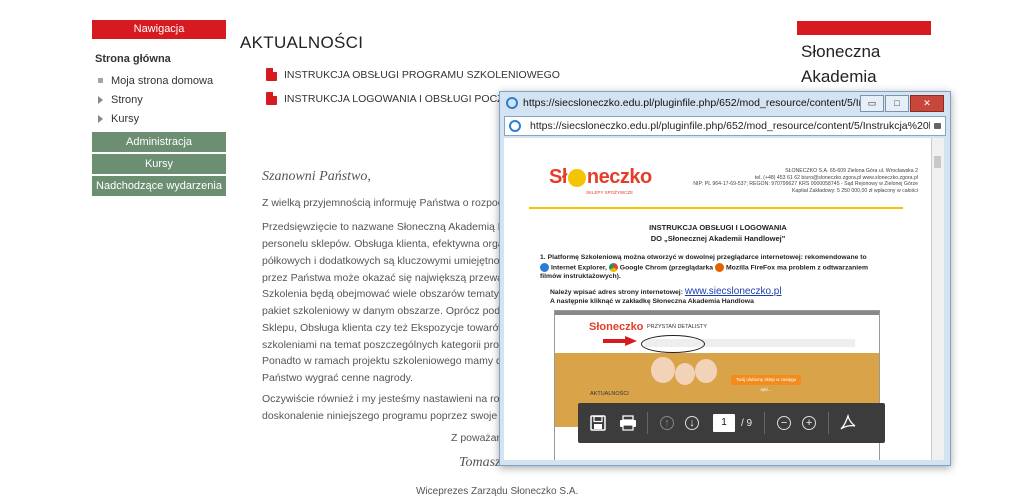 The width and height of the screenshot is (1024, 497). Describe the element at coordinates (724, 423) in the screenshot. I see `page-number-input: 1` at that location.